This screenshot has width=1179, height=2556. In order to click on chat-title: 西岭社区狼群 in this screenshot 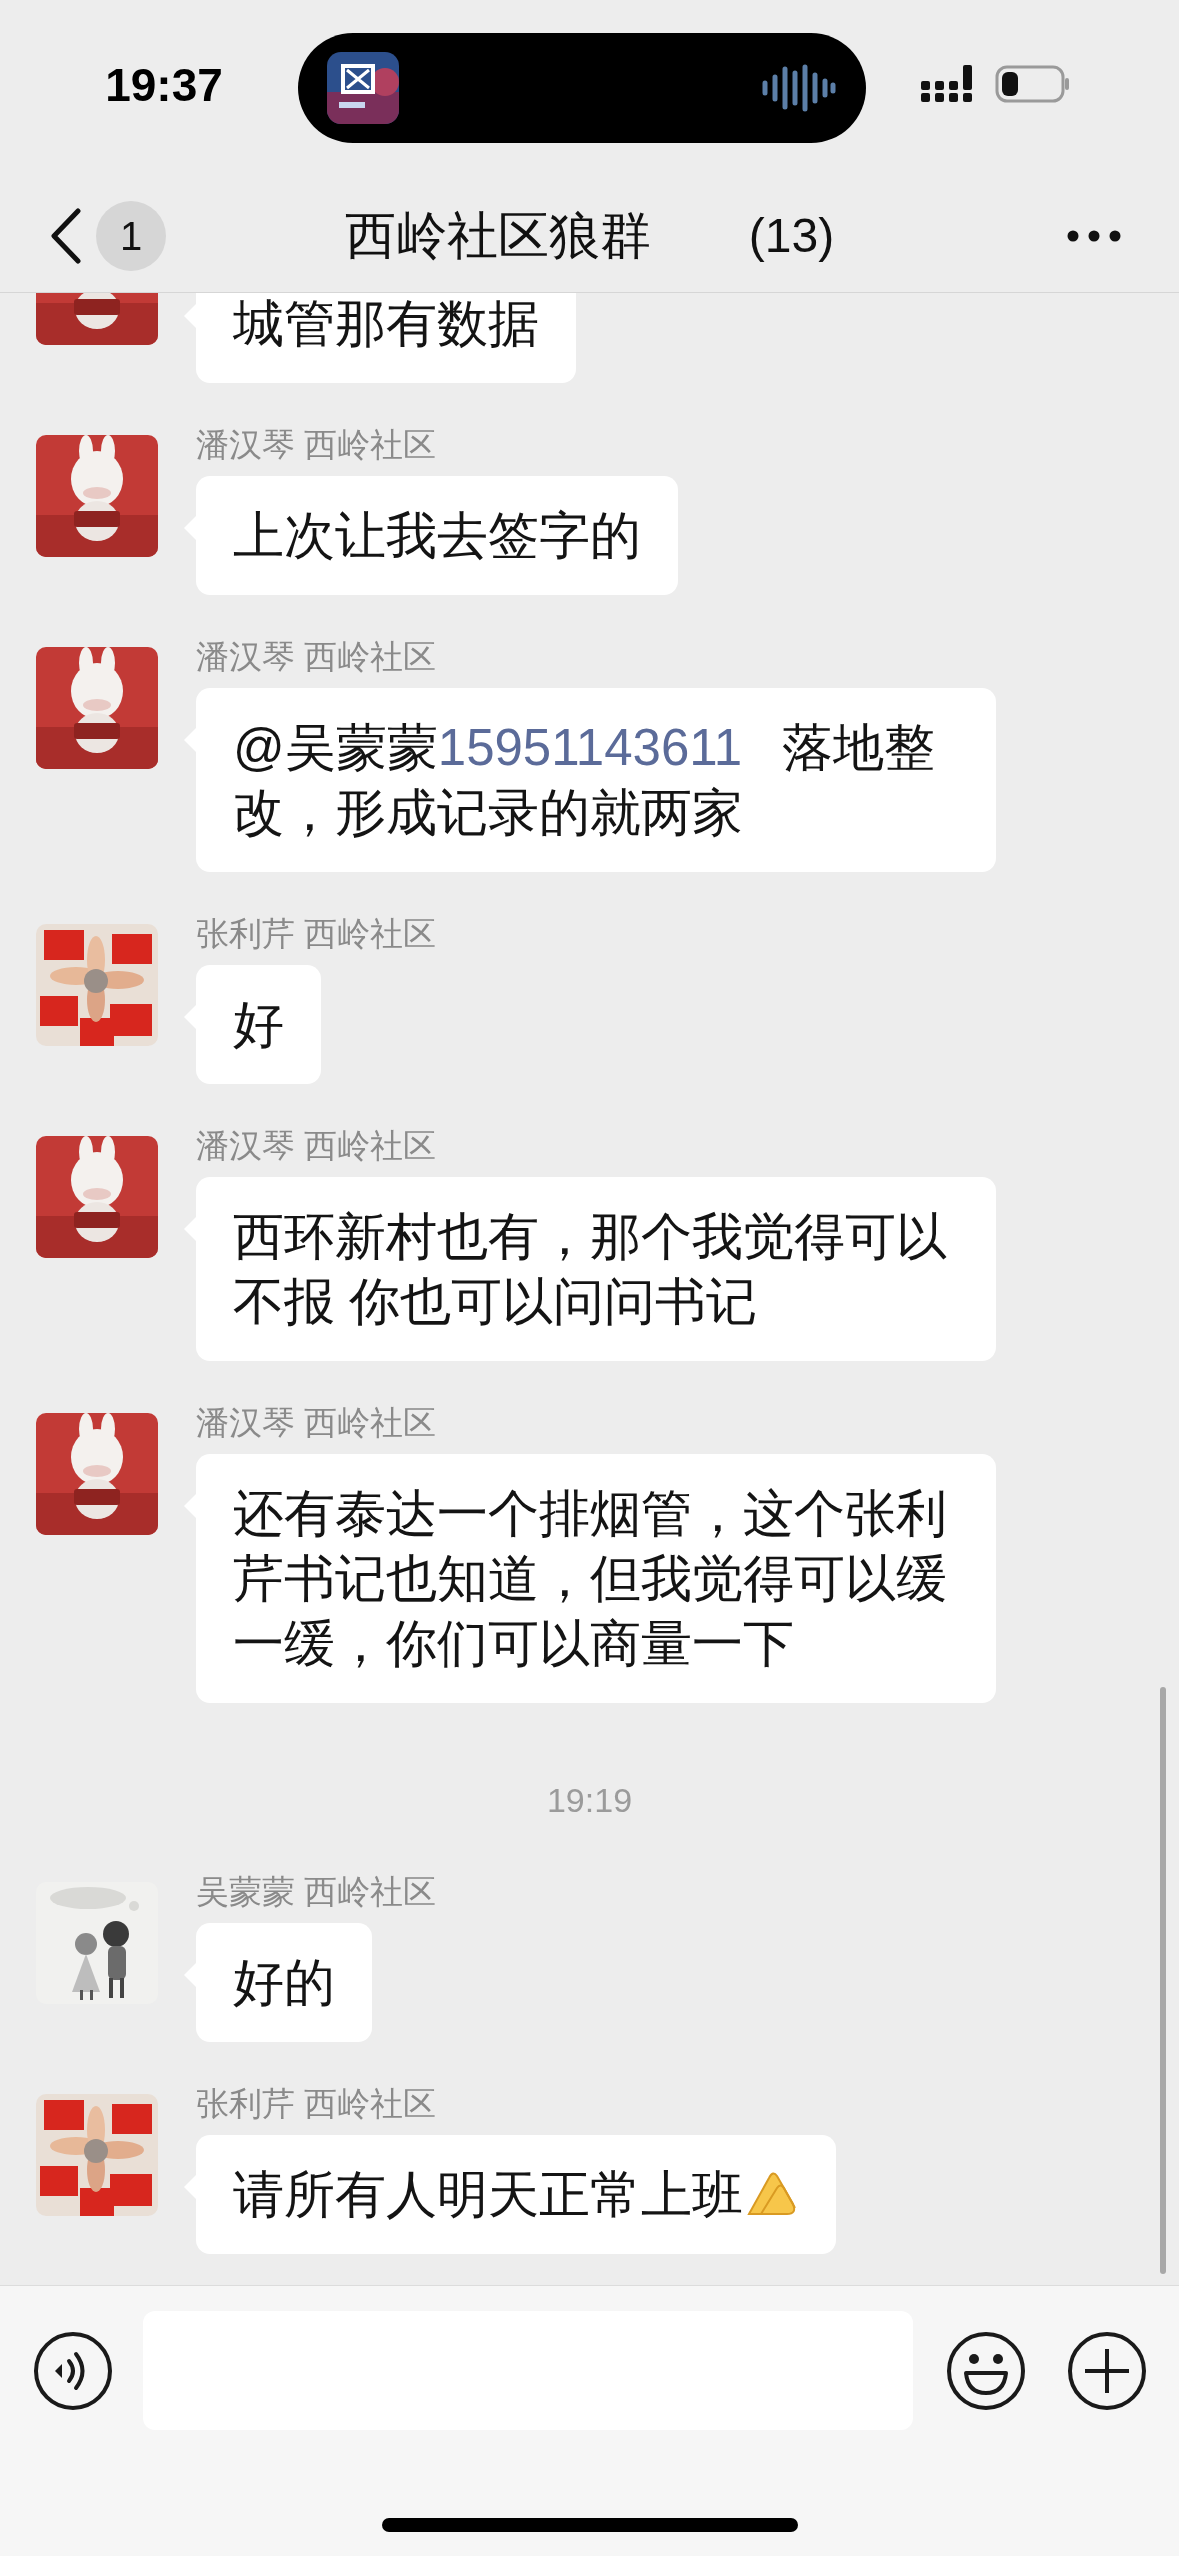, I will do `click(497, 236)`.